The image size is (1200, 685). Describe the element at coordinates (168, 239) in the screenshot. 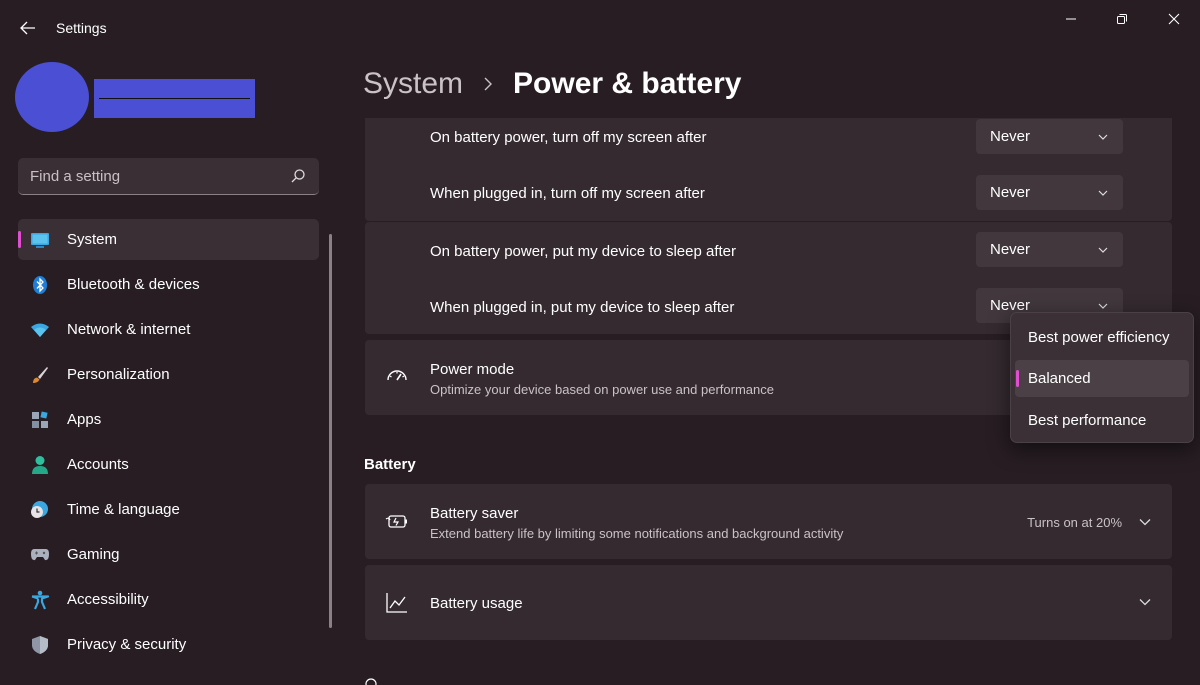

I see `sidebar-item-system: System` at that location.